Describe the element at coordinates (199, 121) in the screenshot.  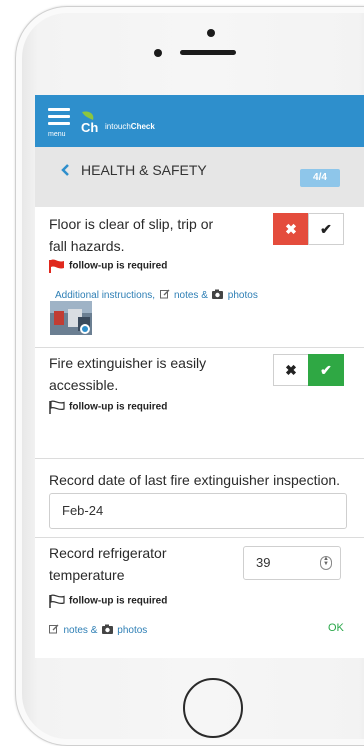
I see `app-header: menu Ch intouchCheck` at that location.